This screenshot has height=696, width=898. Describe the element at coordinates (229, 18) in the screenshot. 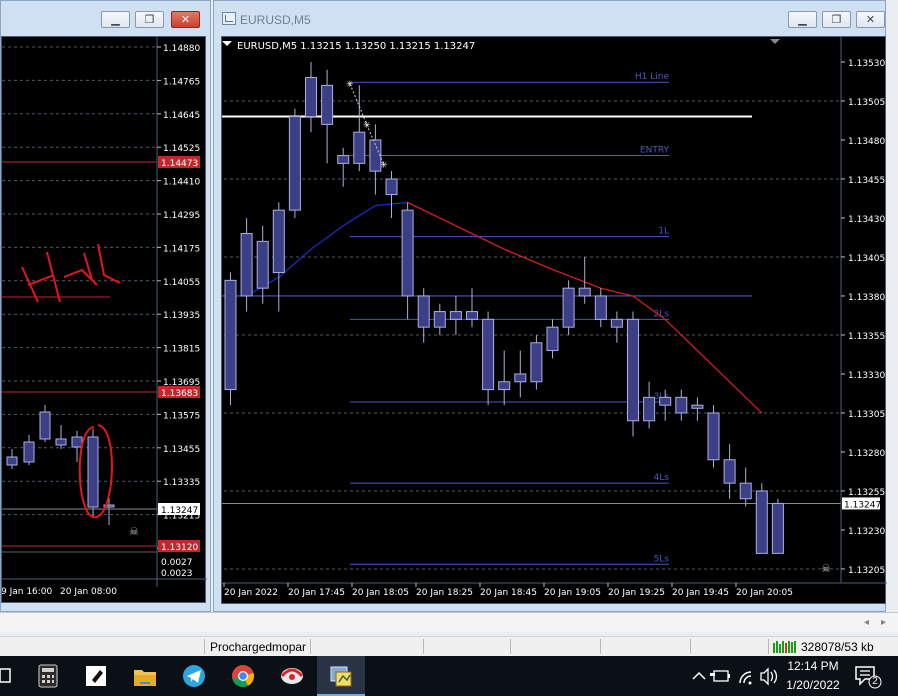

I see `chart-window-icon` at that location.